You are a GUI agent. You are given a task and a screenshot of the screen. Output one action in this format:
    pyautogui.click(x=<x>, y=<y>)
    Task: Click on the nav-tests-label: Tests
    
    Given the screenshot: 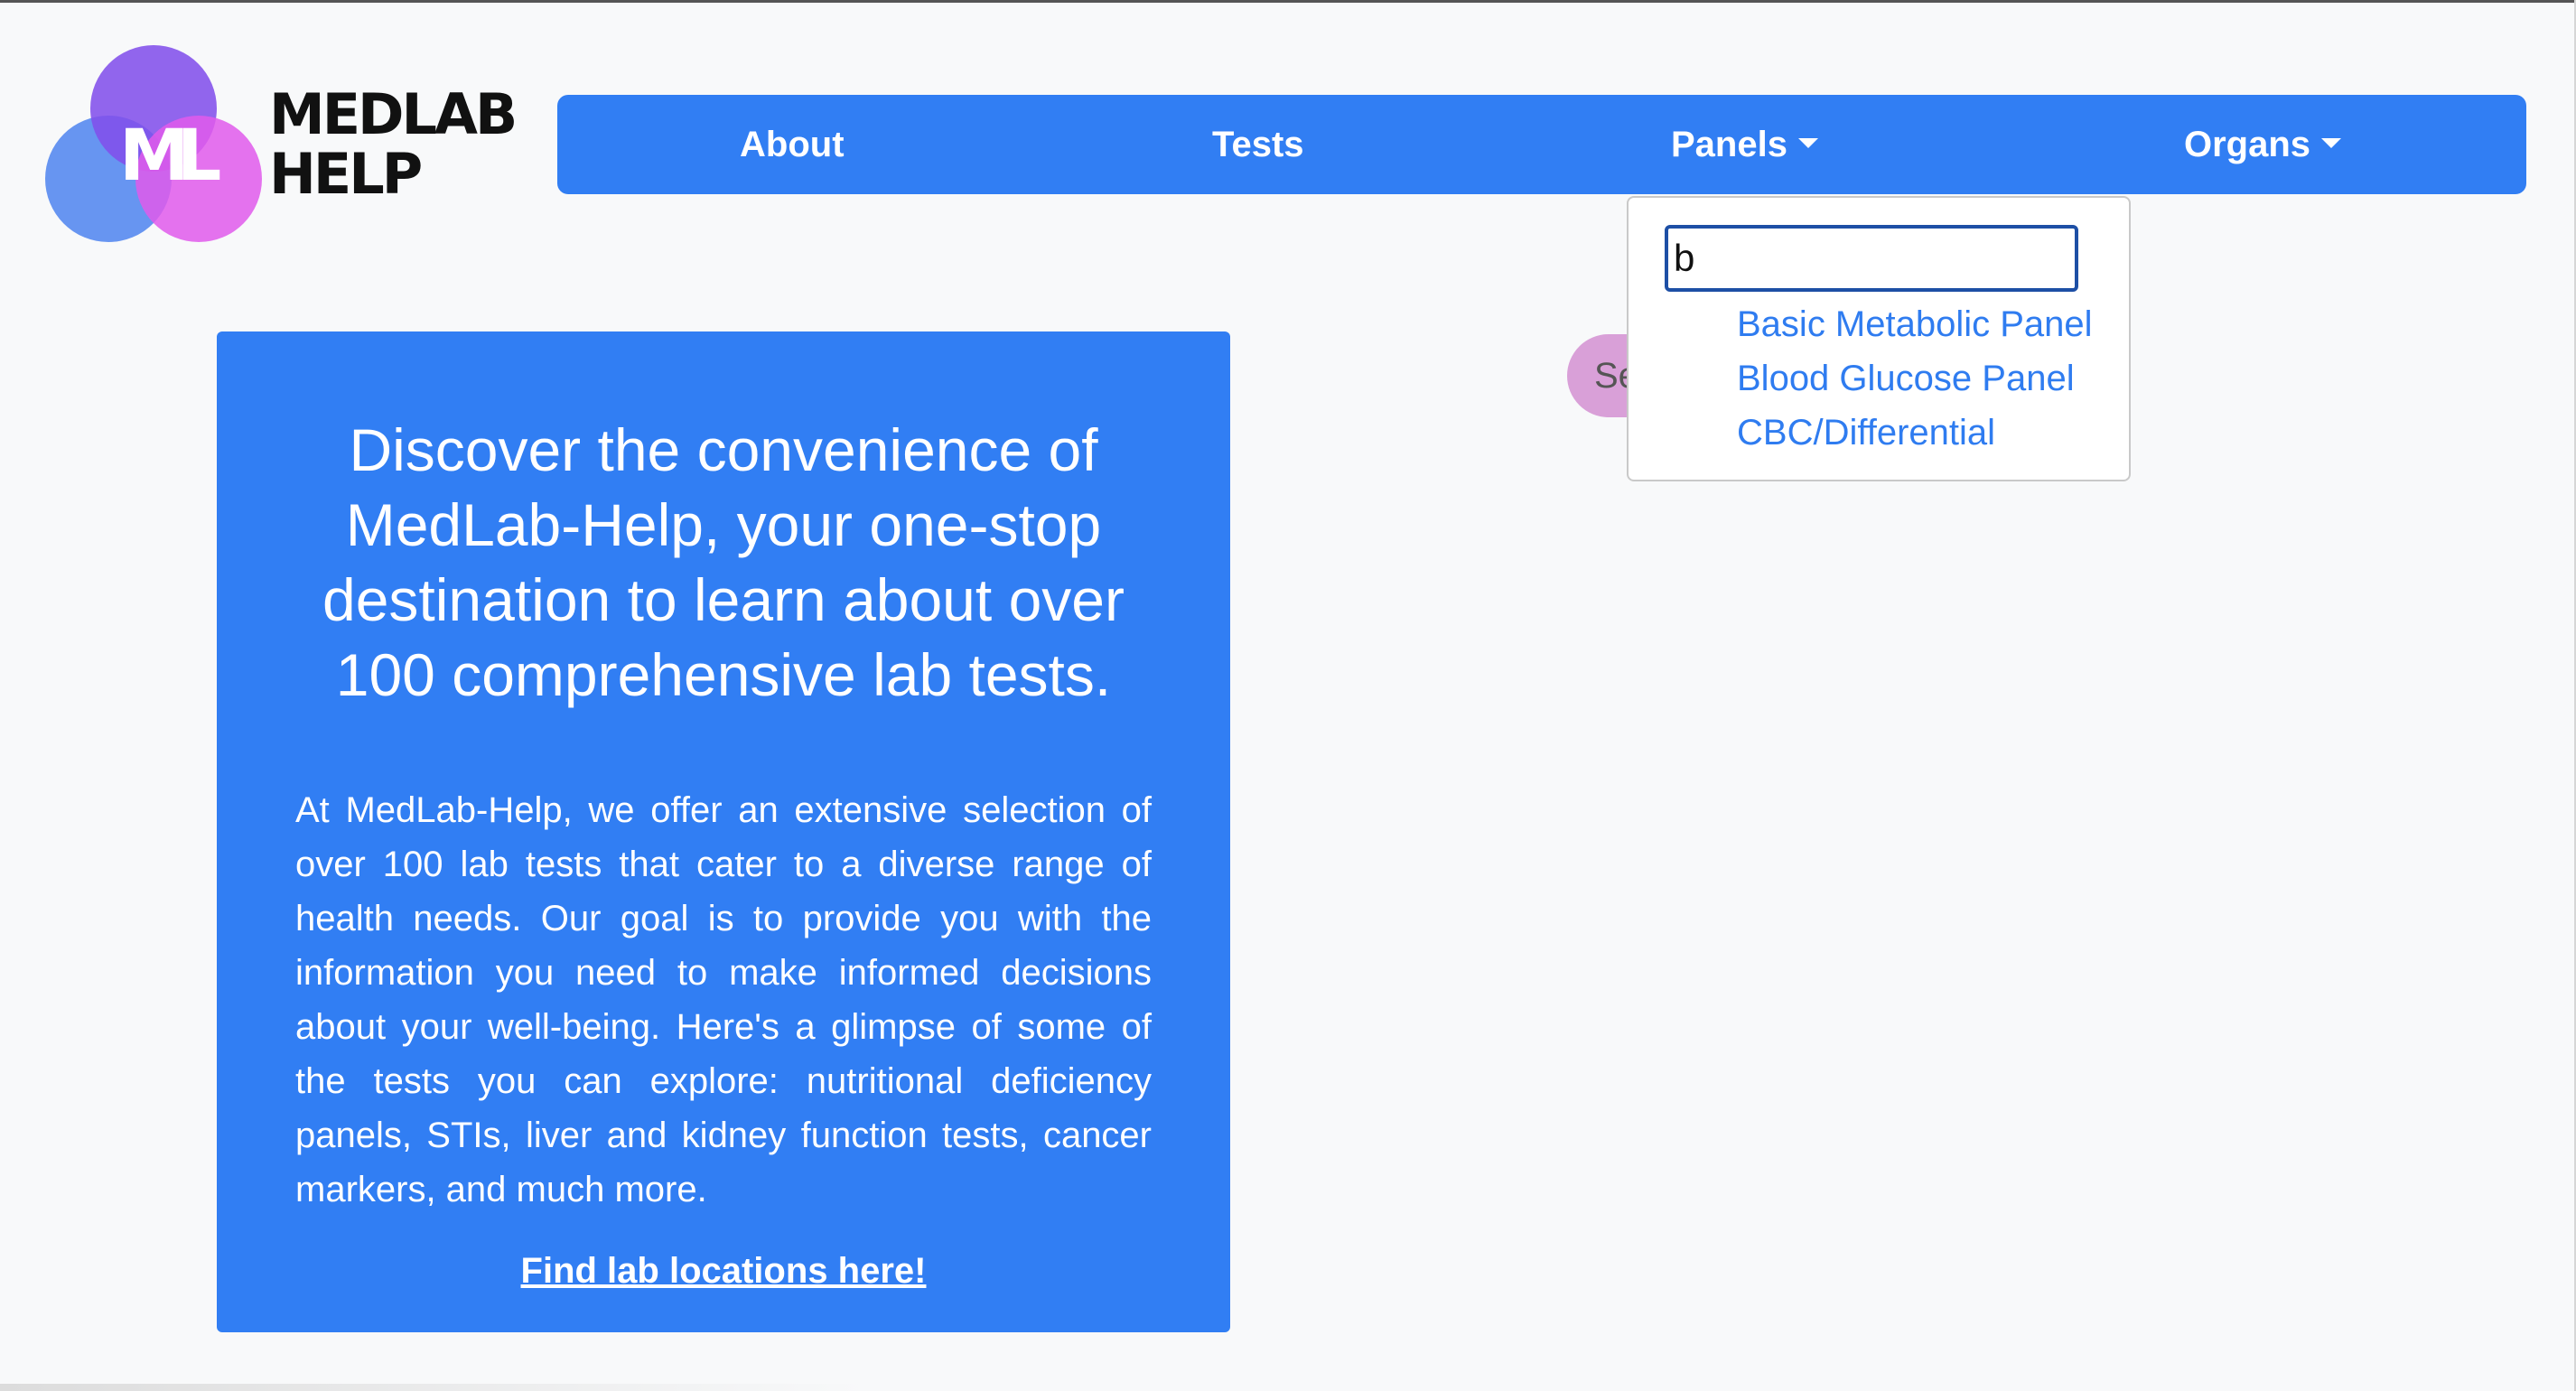 What is the action you would take?
    pyautogui.click(x=1258, y=144)
    